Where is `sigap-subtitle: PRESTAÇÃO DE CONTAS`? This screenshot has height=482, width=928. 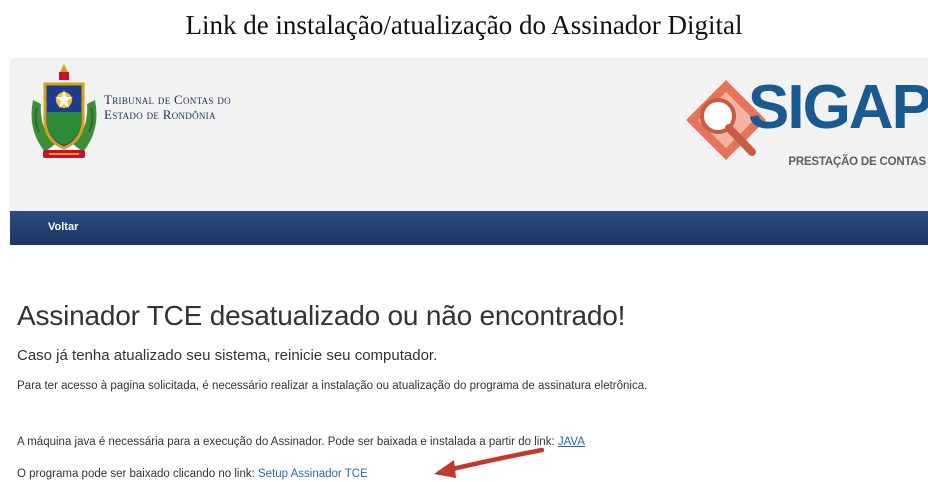
sigap-subtitle: PRESTAÇÃO DE CONTAS is located at coordinates (857, 162).